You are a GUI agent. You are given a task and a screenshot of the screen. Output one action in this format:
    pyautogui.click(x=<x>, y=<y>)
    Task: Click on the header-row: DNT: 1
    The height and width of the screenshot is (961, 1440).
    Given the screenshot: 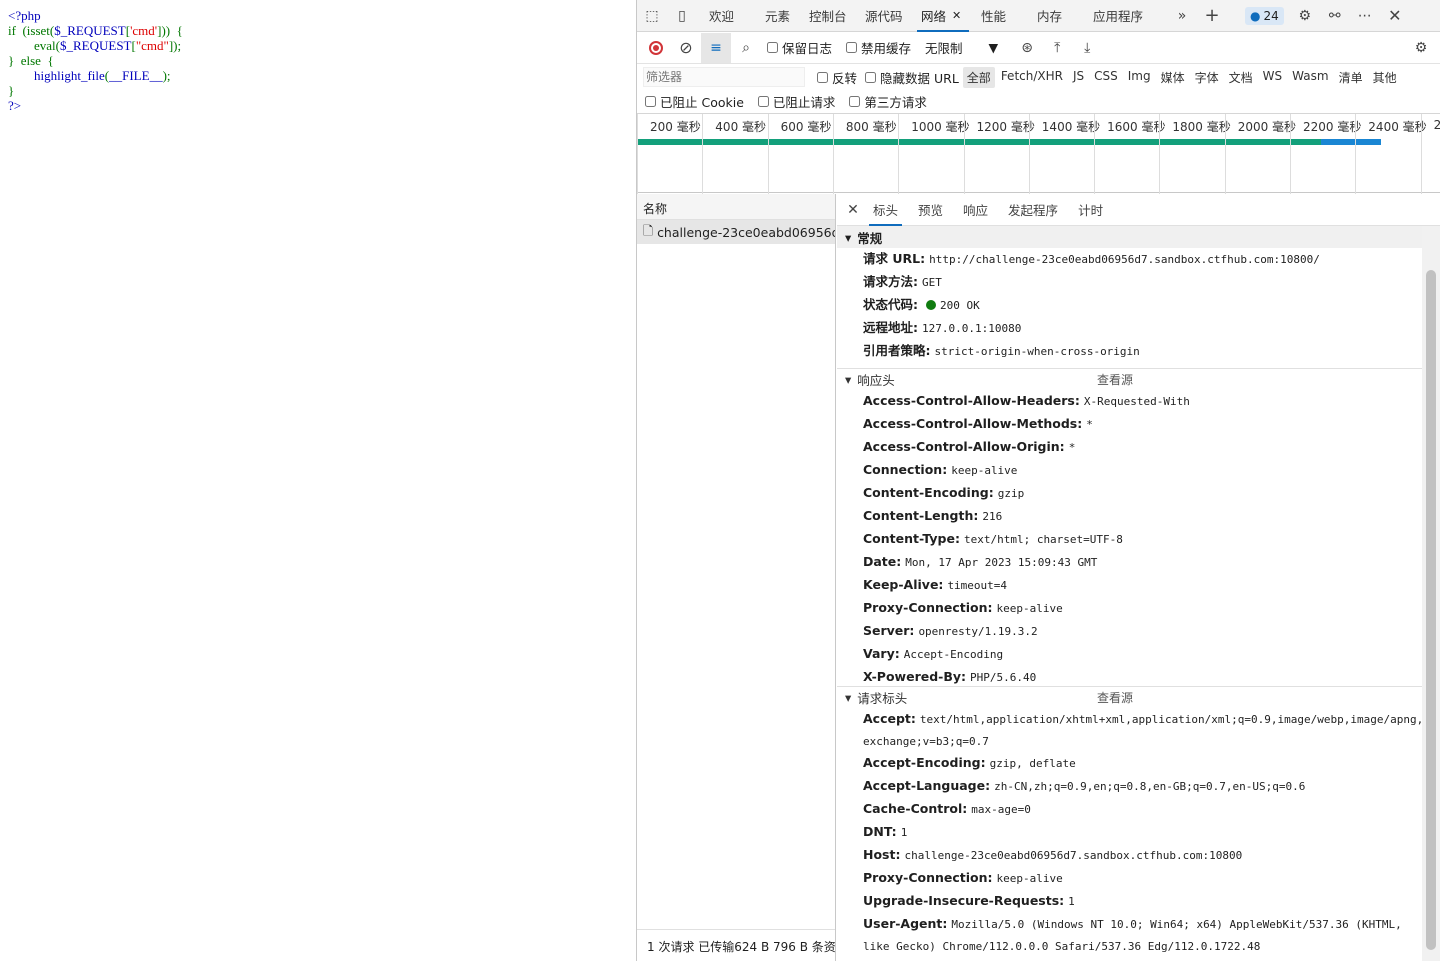 What is the action you would take?
    pyautogui.click(x=1129, y=832)
    